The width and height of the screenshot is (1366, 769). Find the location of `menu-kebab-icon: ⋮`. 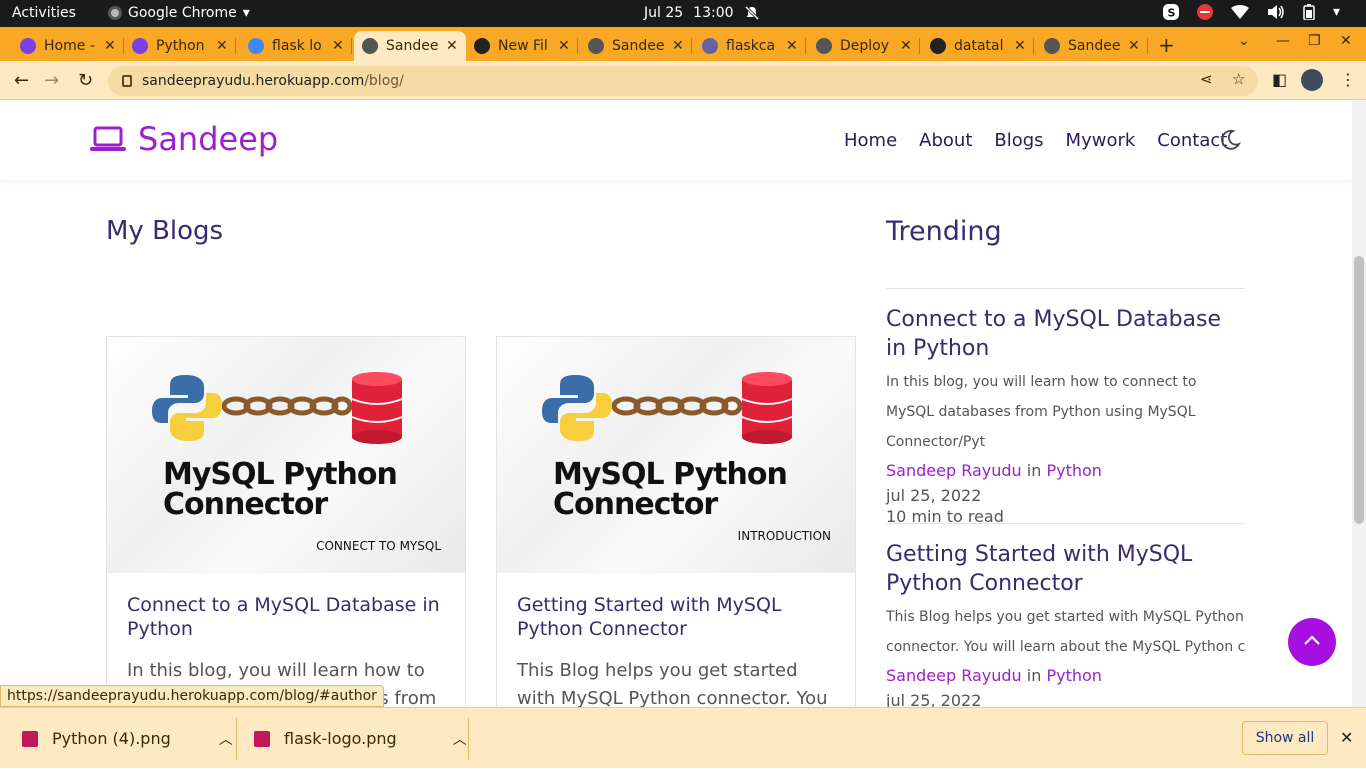

menu-kebab-icon: ⋮ is located at coordinates (1348, 79).